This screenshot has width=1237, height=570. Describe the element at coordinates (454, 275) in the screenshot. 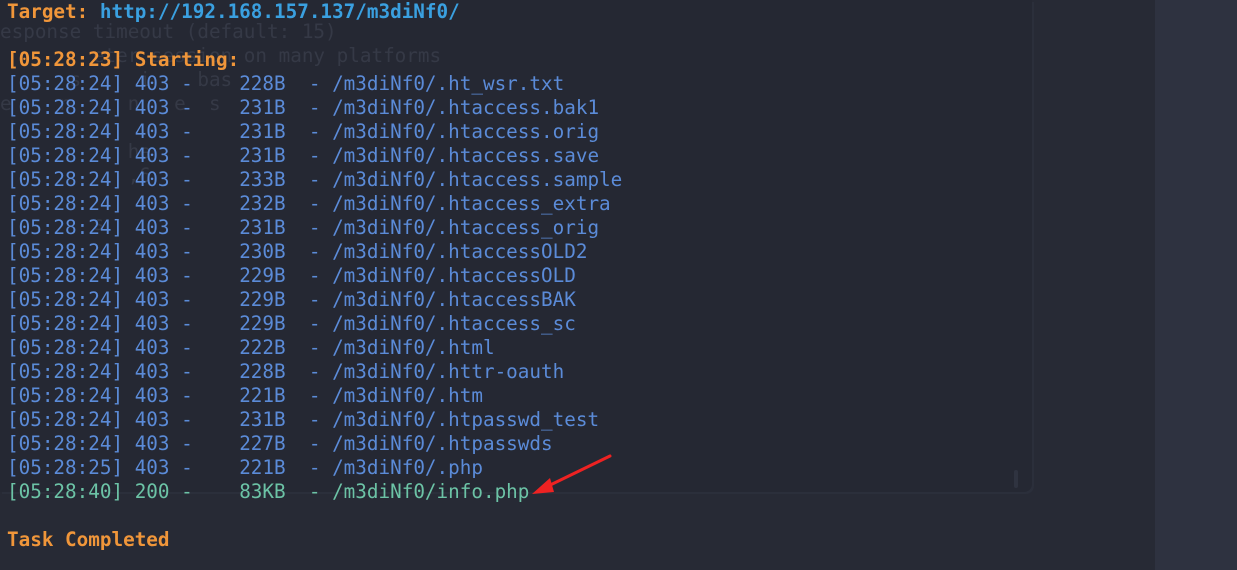

I see `result-path: /m3diNf0/.htaccessOLD` at that location.